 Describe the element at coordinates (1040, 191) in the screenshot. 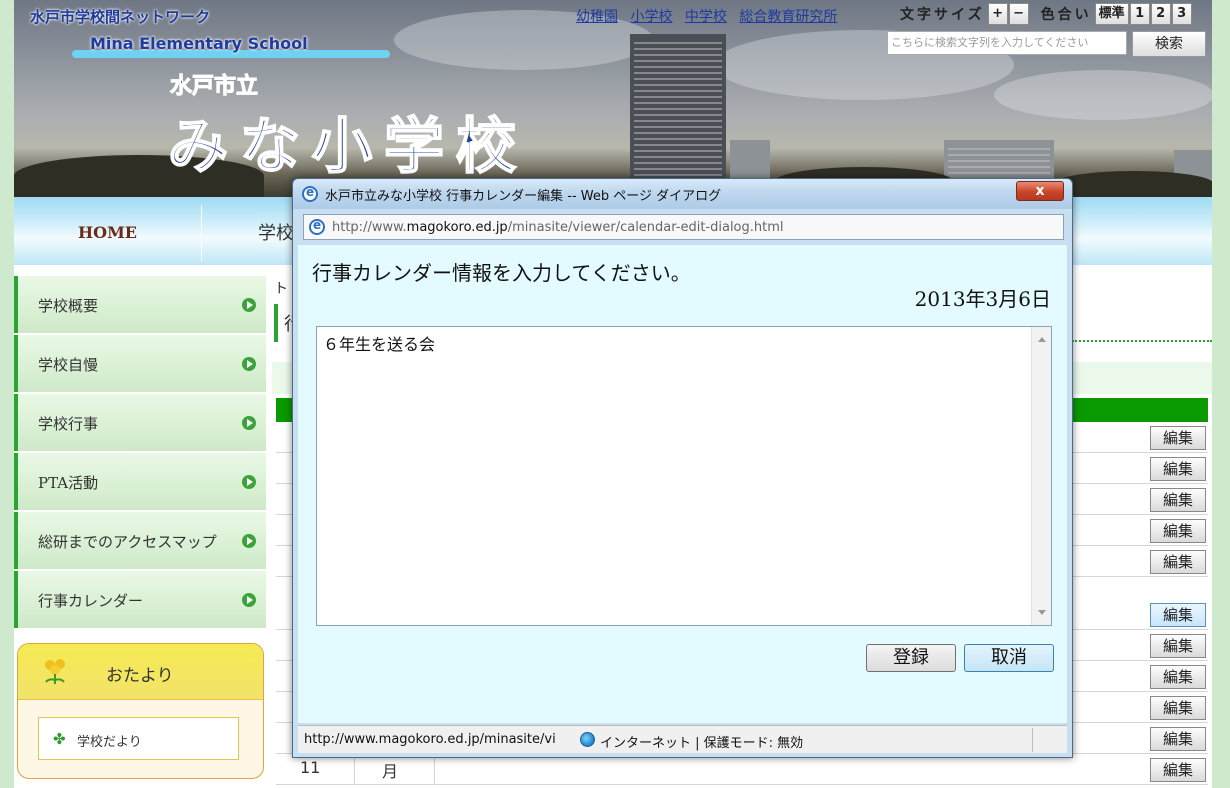

I see `close-button: x` at that location.